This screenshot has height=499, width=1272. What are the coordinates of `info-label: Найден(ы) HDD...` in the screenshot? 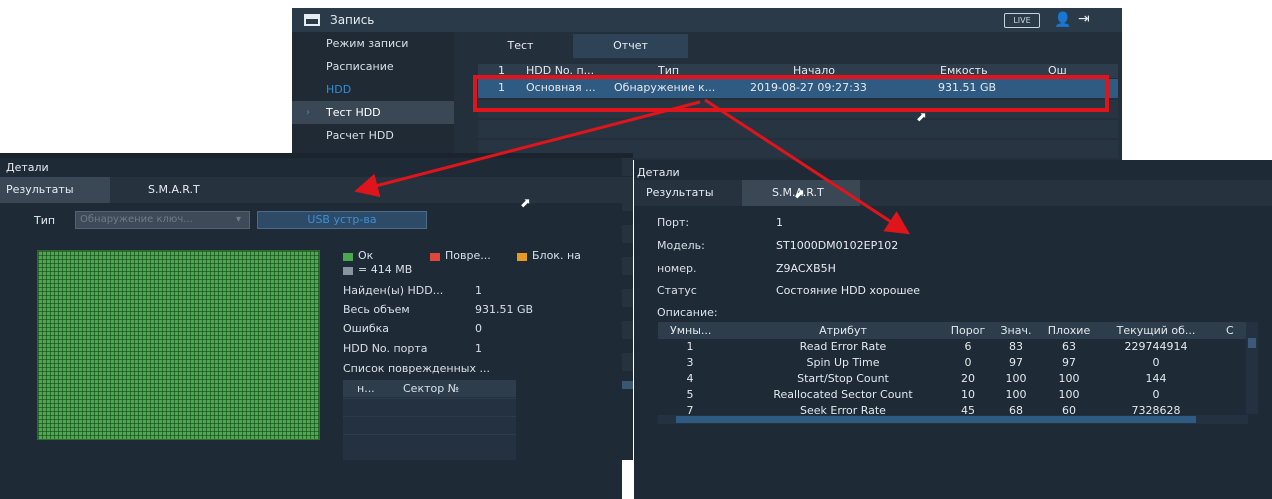 It's located at (393, 290).